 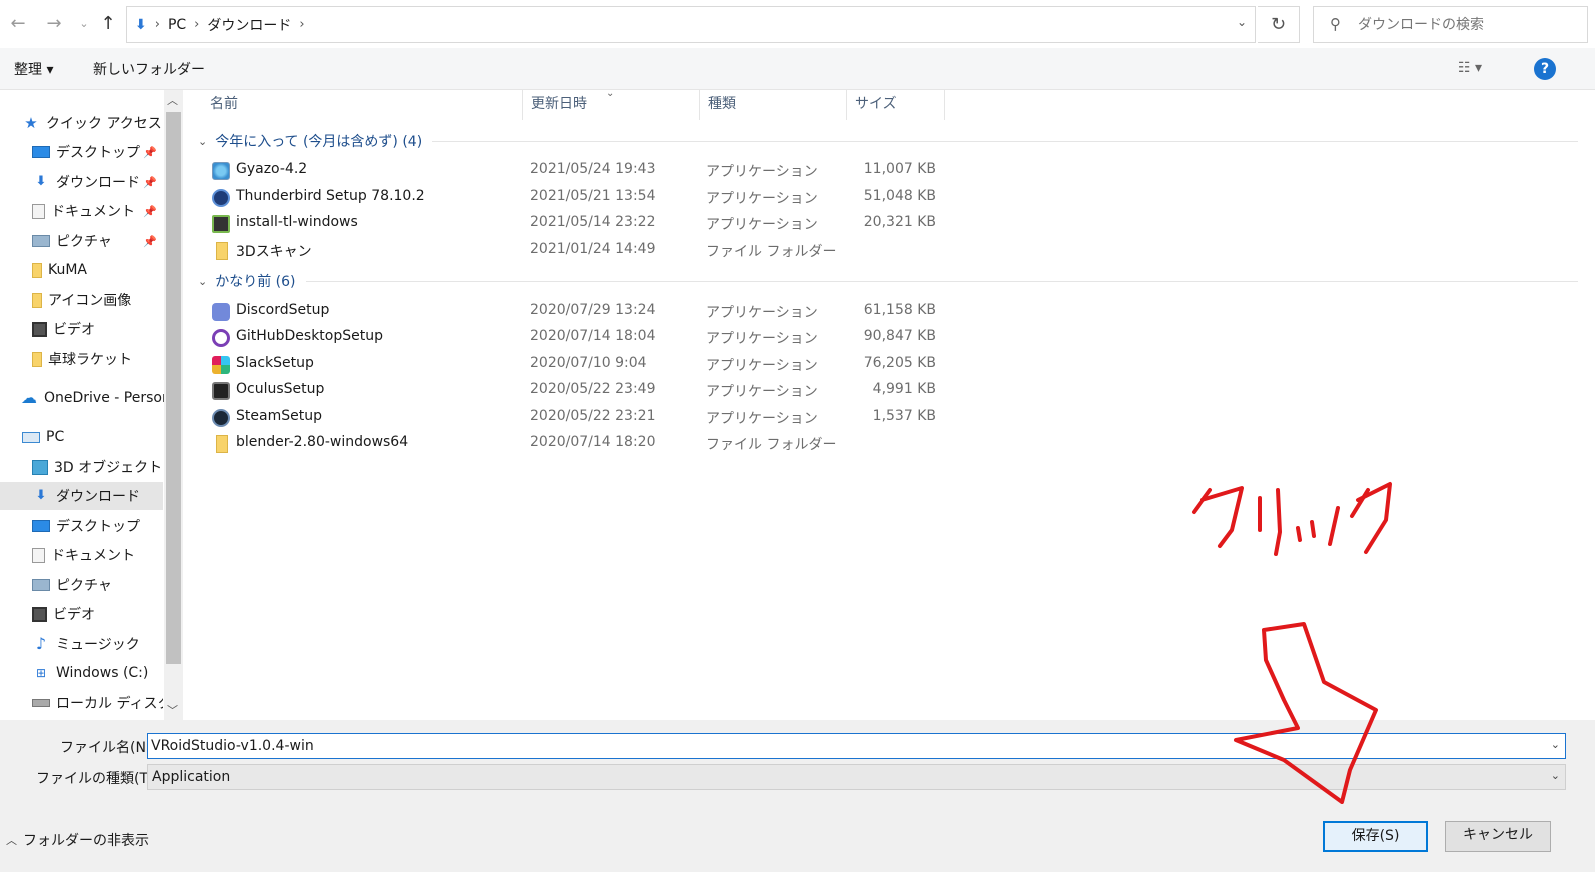 What do you see at coordinates (691, 24) in the screenshot?
I see `address-bar: ⬇ › PC › ダウンロード › ⌄` at bounding box center [691, 24].